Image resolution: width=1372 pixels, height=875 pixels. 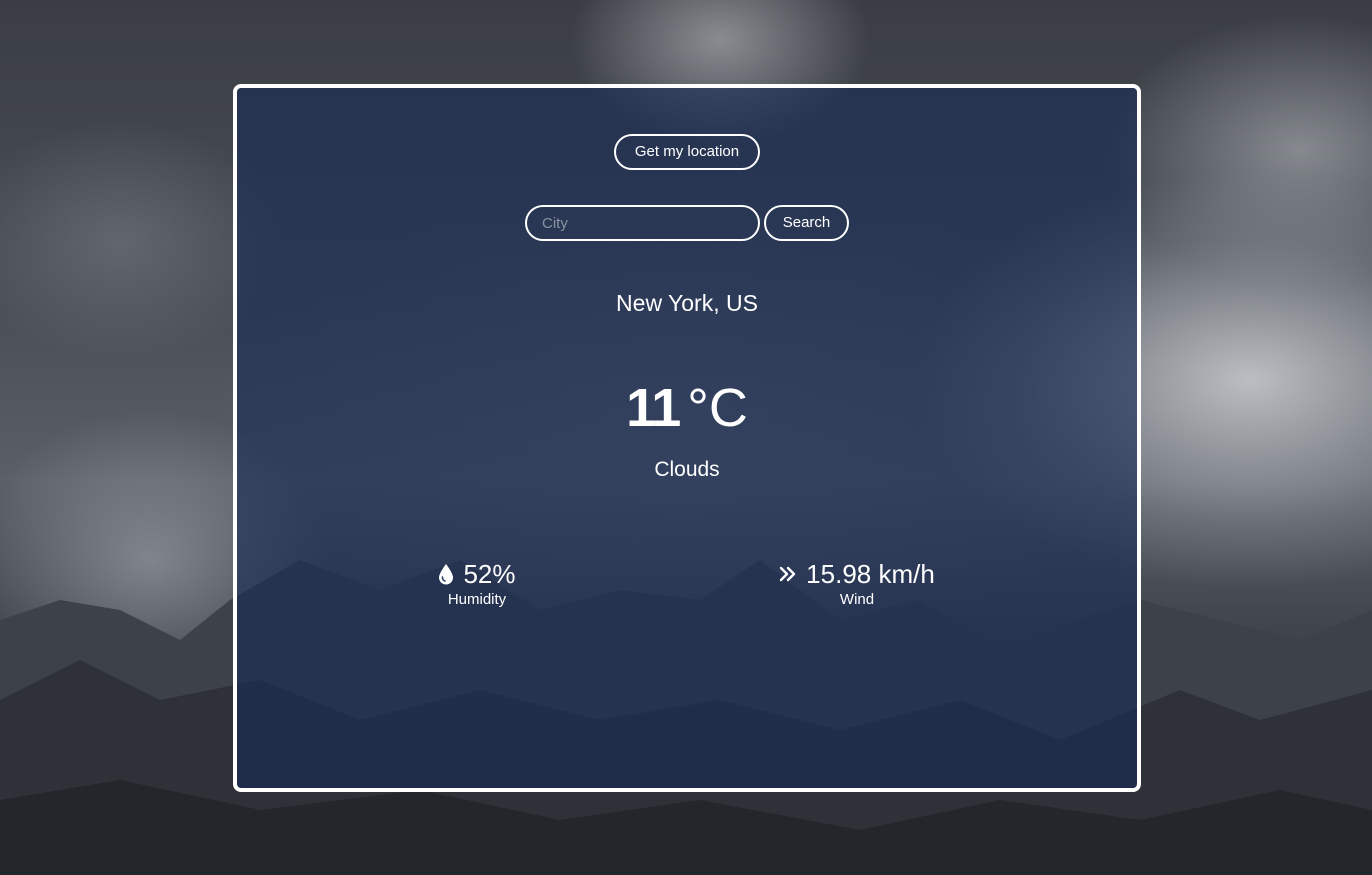 What do you see at coordinates (857, 599) in the screenshot?
I see `wind-label: Wind` at bounding box center [857, 599].